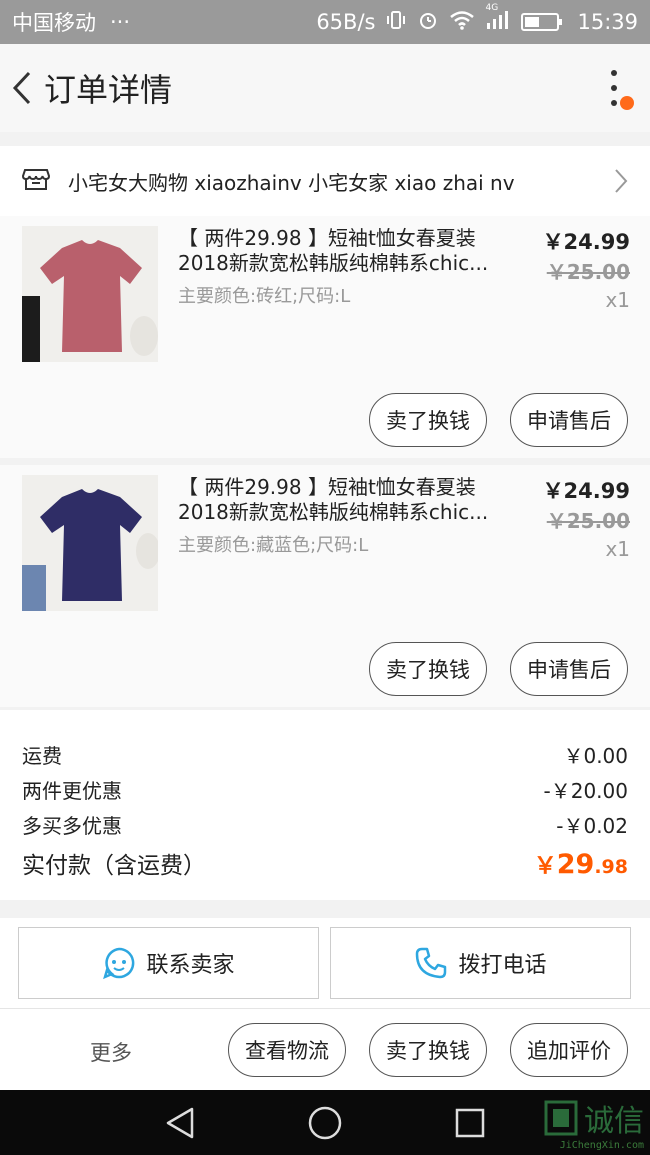  I want to click on nav-back-icon, so click(180, 1123).